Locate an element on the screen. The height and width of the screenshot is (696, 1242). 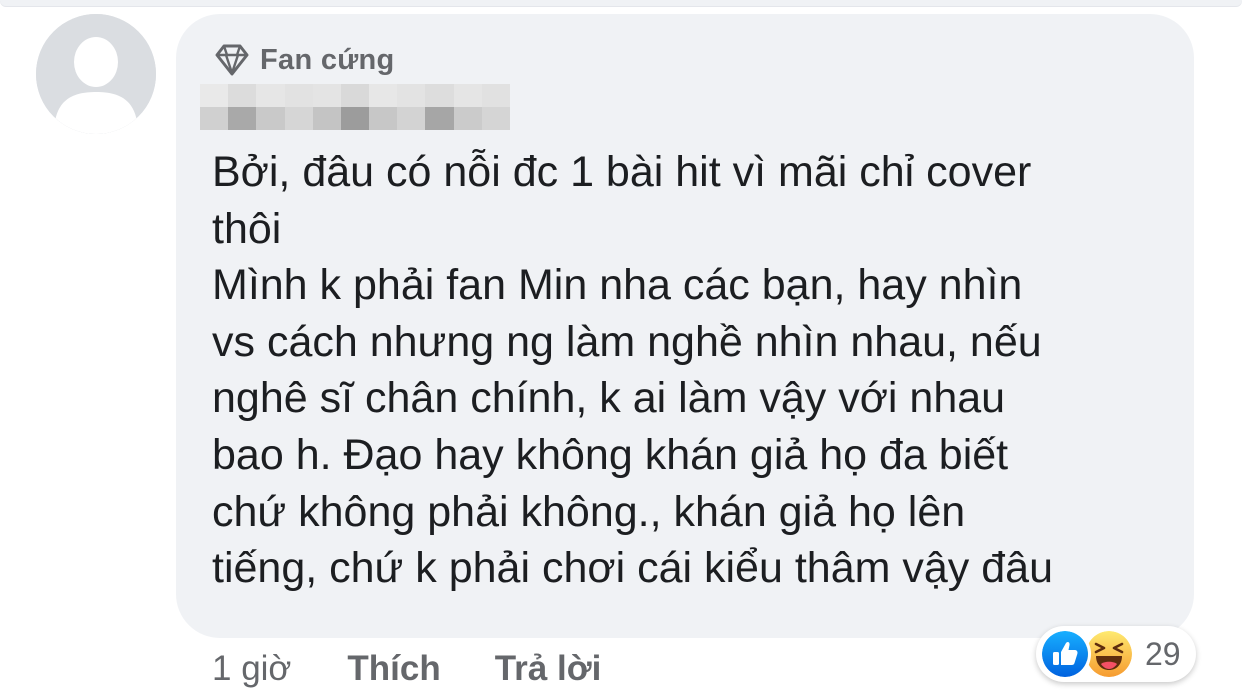
comment-line: bao h. Đạo hay không khán giả họ đa biết is located at coordinates (610, 454).